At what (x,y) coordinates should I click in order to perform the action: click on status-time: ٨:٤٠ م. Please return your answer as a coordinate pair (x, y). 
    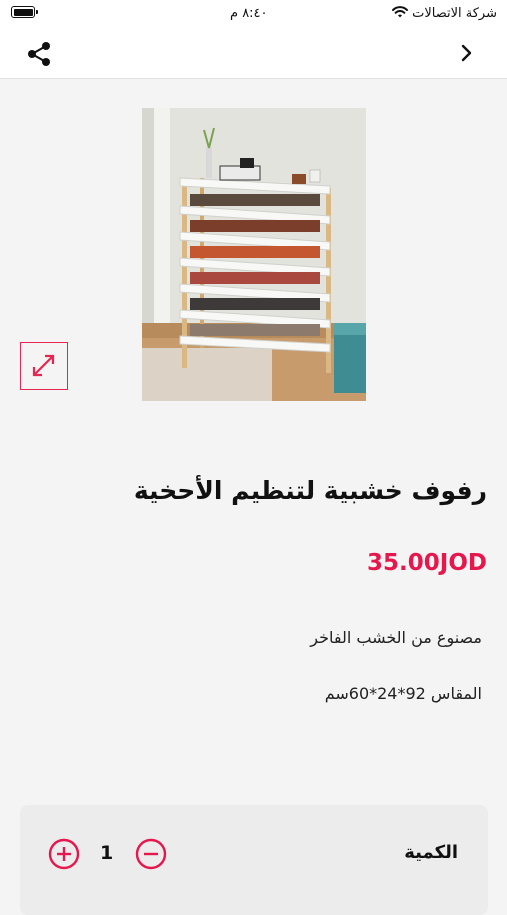
    Looking at the image, I should click on (249, 13).